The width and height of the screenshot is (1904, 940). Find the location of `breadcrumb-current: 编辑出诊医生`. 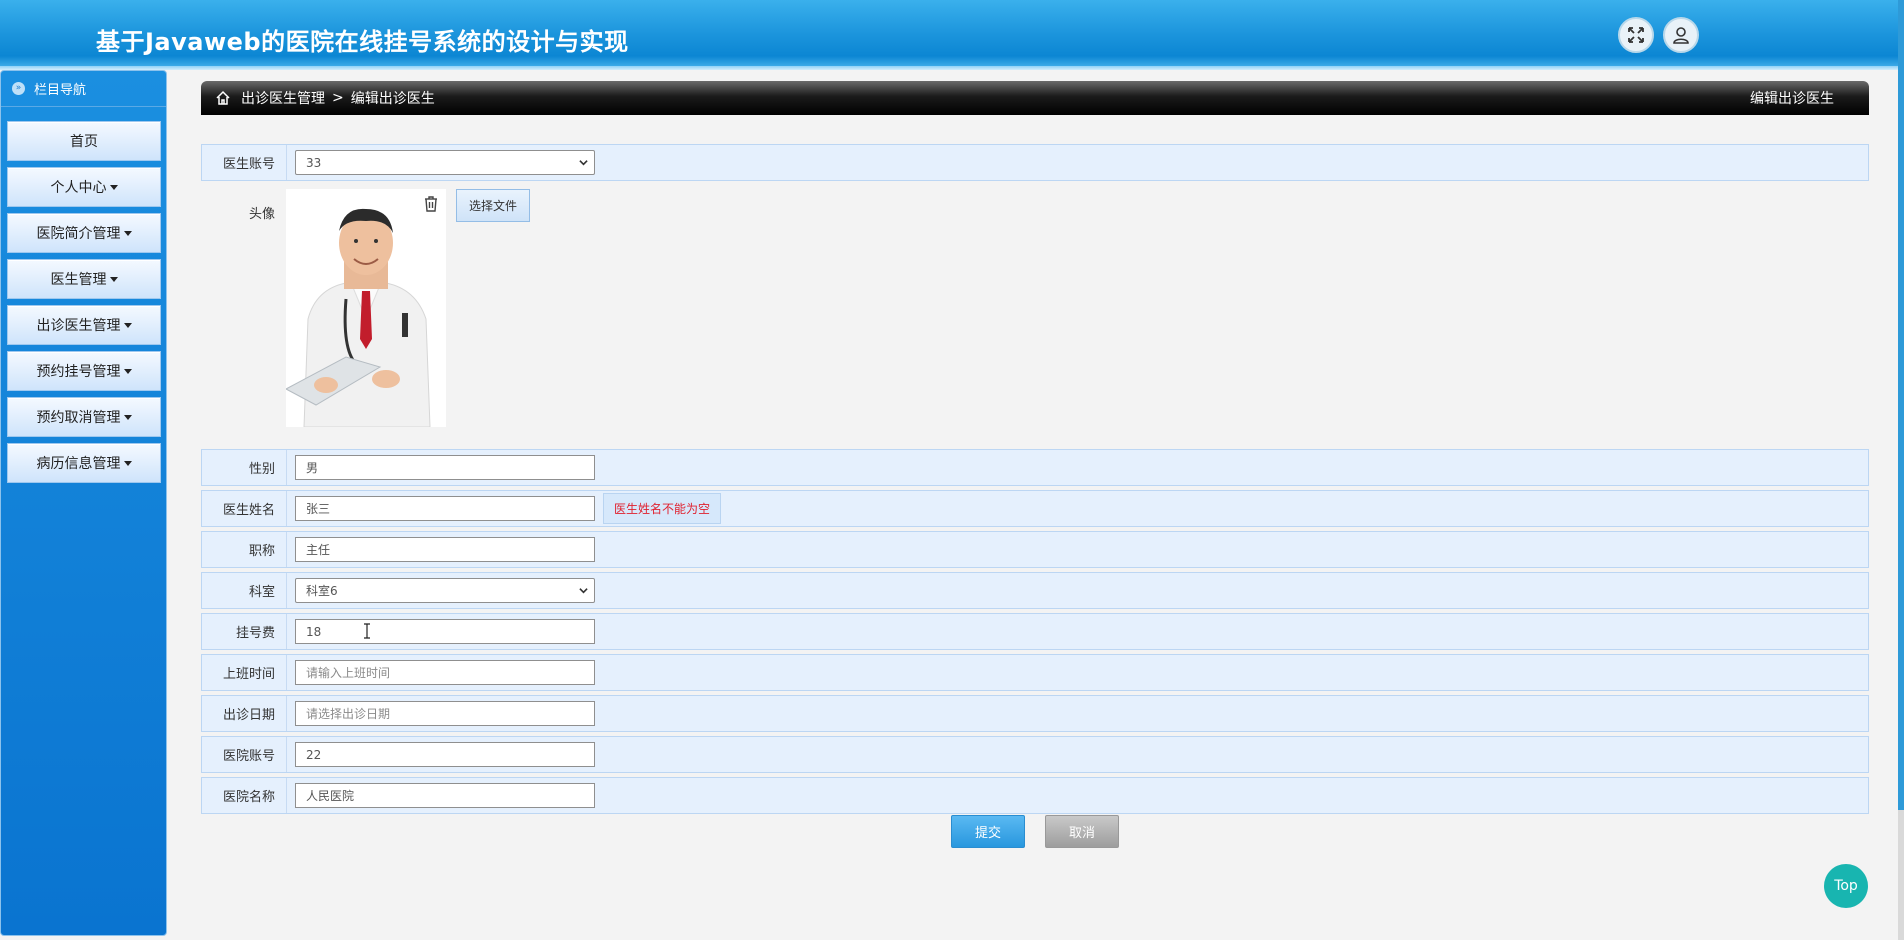

breadcrumb-current: 编辑出诊医生 is located at coordinates (392, 99).